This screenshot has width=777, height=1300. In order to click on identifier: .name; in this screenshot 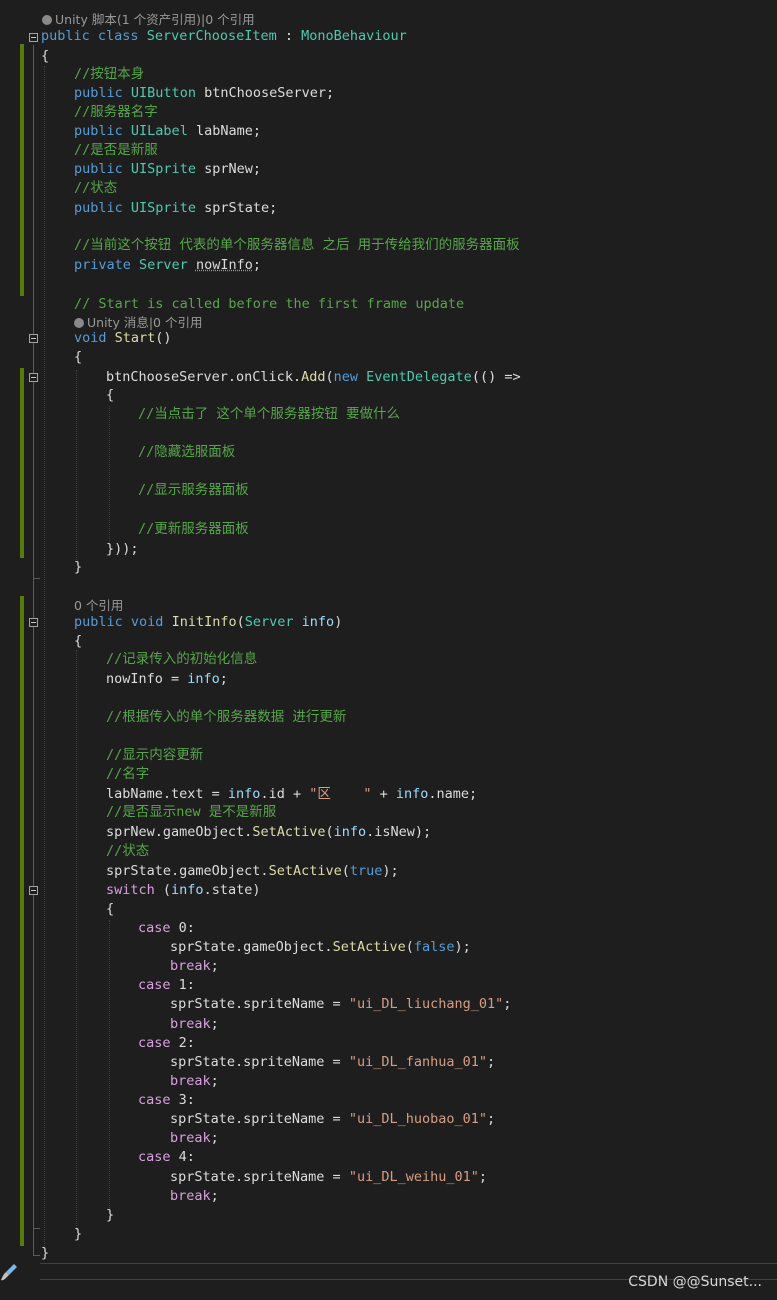, I will do `click(453, 794)`.